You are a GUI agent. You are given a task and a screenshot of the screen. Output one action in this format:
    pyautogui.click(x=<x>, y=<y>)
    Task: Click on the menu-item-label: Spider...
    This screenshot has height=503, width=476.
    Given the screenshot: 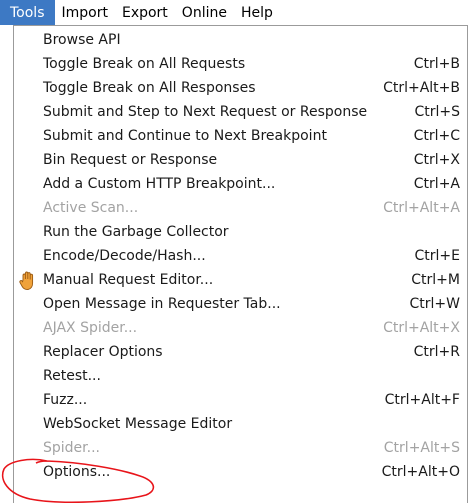 What is the action you would take?
    pyautogui.click(x=71, y=448)
    